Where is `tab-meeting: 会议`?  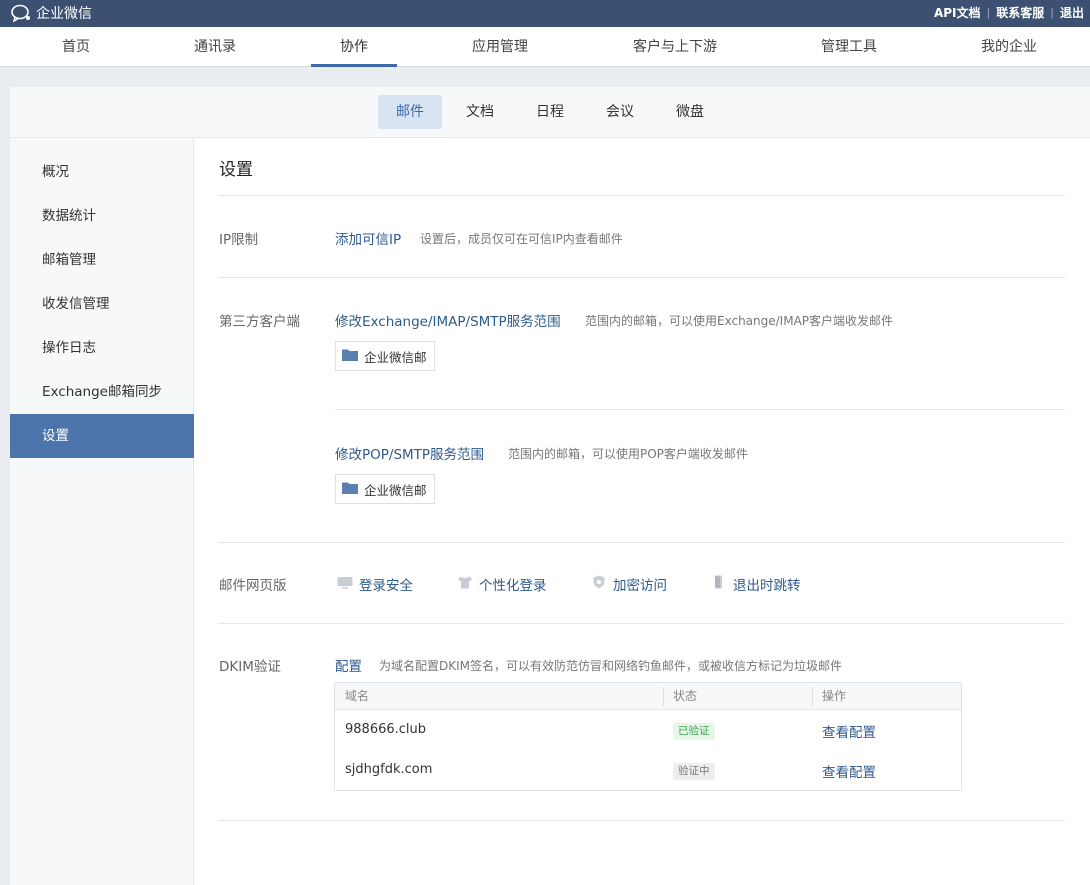 tab-meeting: 会议 is located at coordinates (620, 112).